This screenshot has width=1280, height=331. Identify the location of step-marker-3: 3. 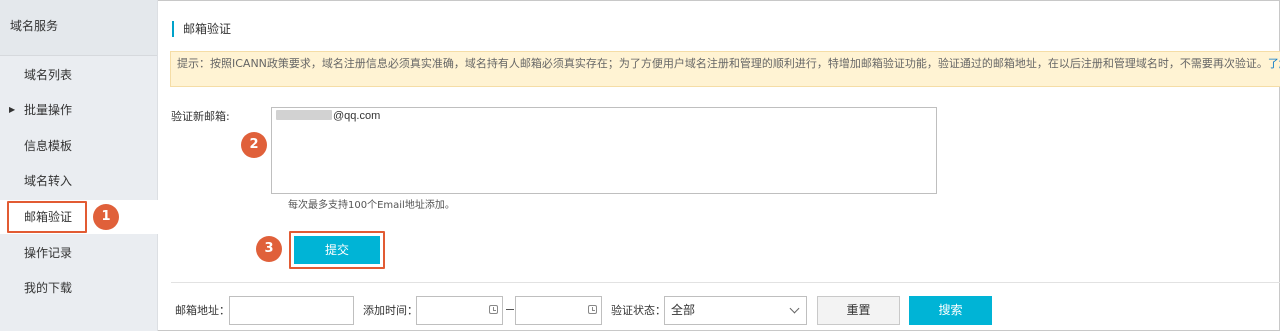
(269, 249).